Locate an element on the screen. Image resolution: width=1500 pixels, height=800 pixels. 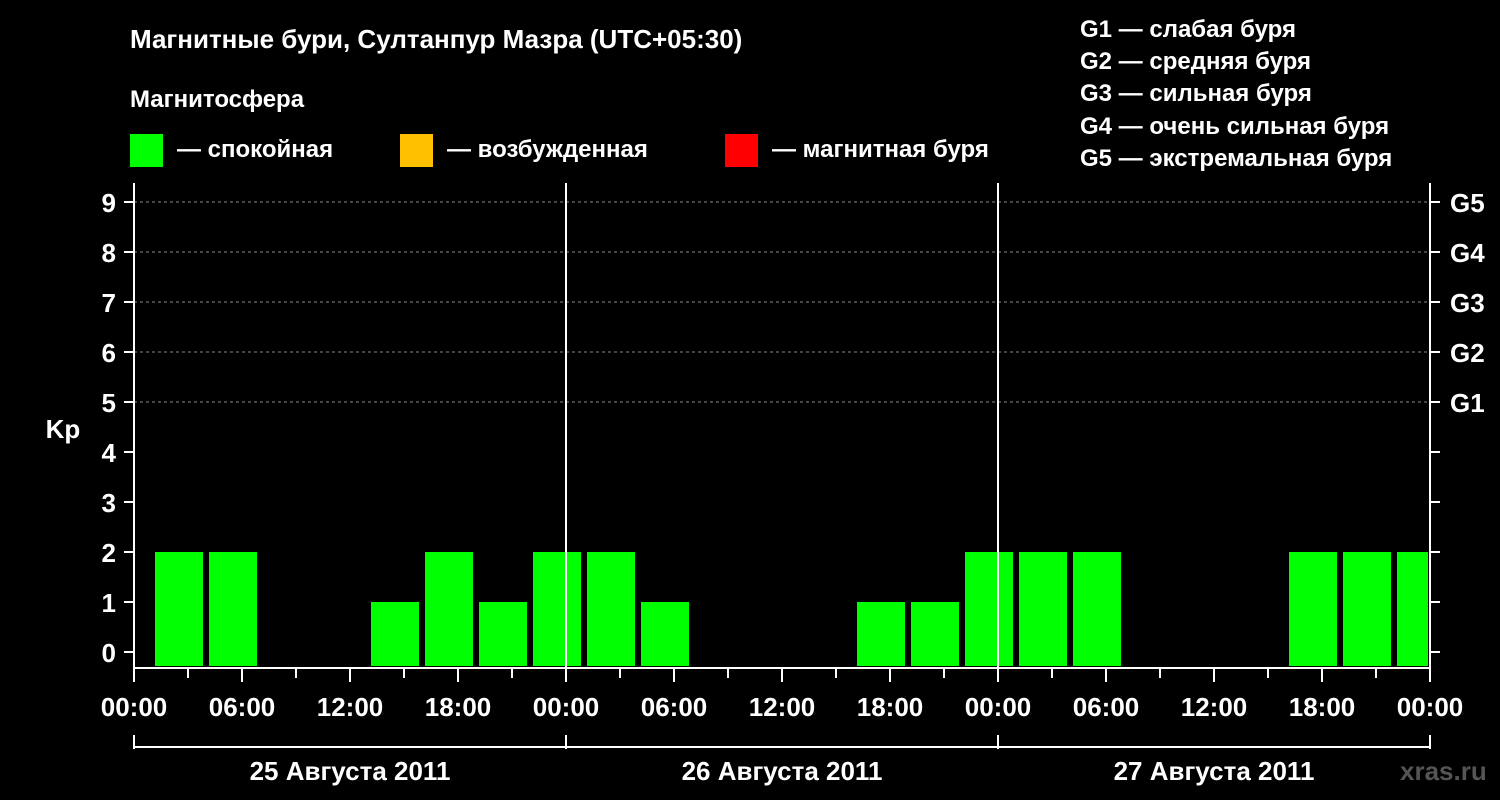
g-tick-label: G4 is located at coordinates (1467, 253).